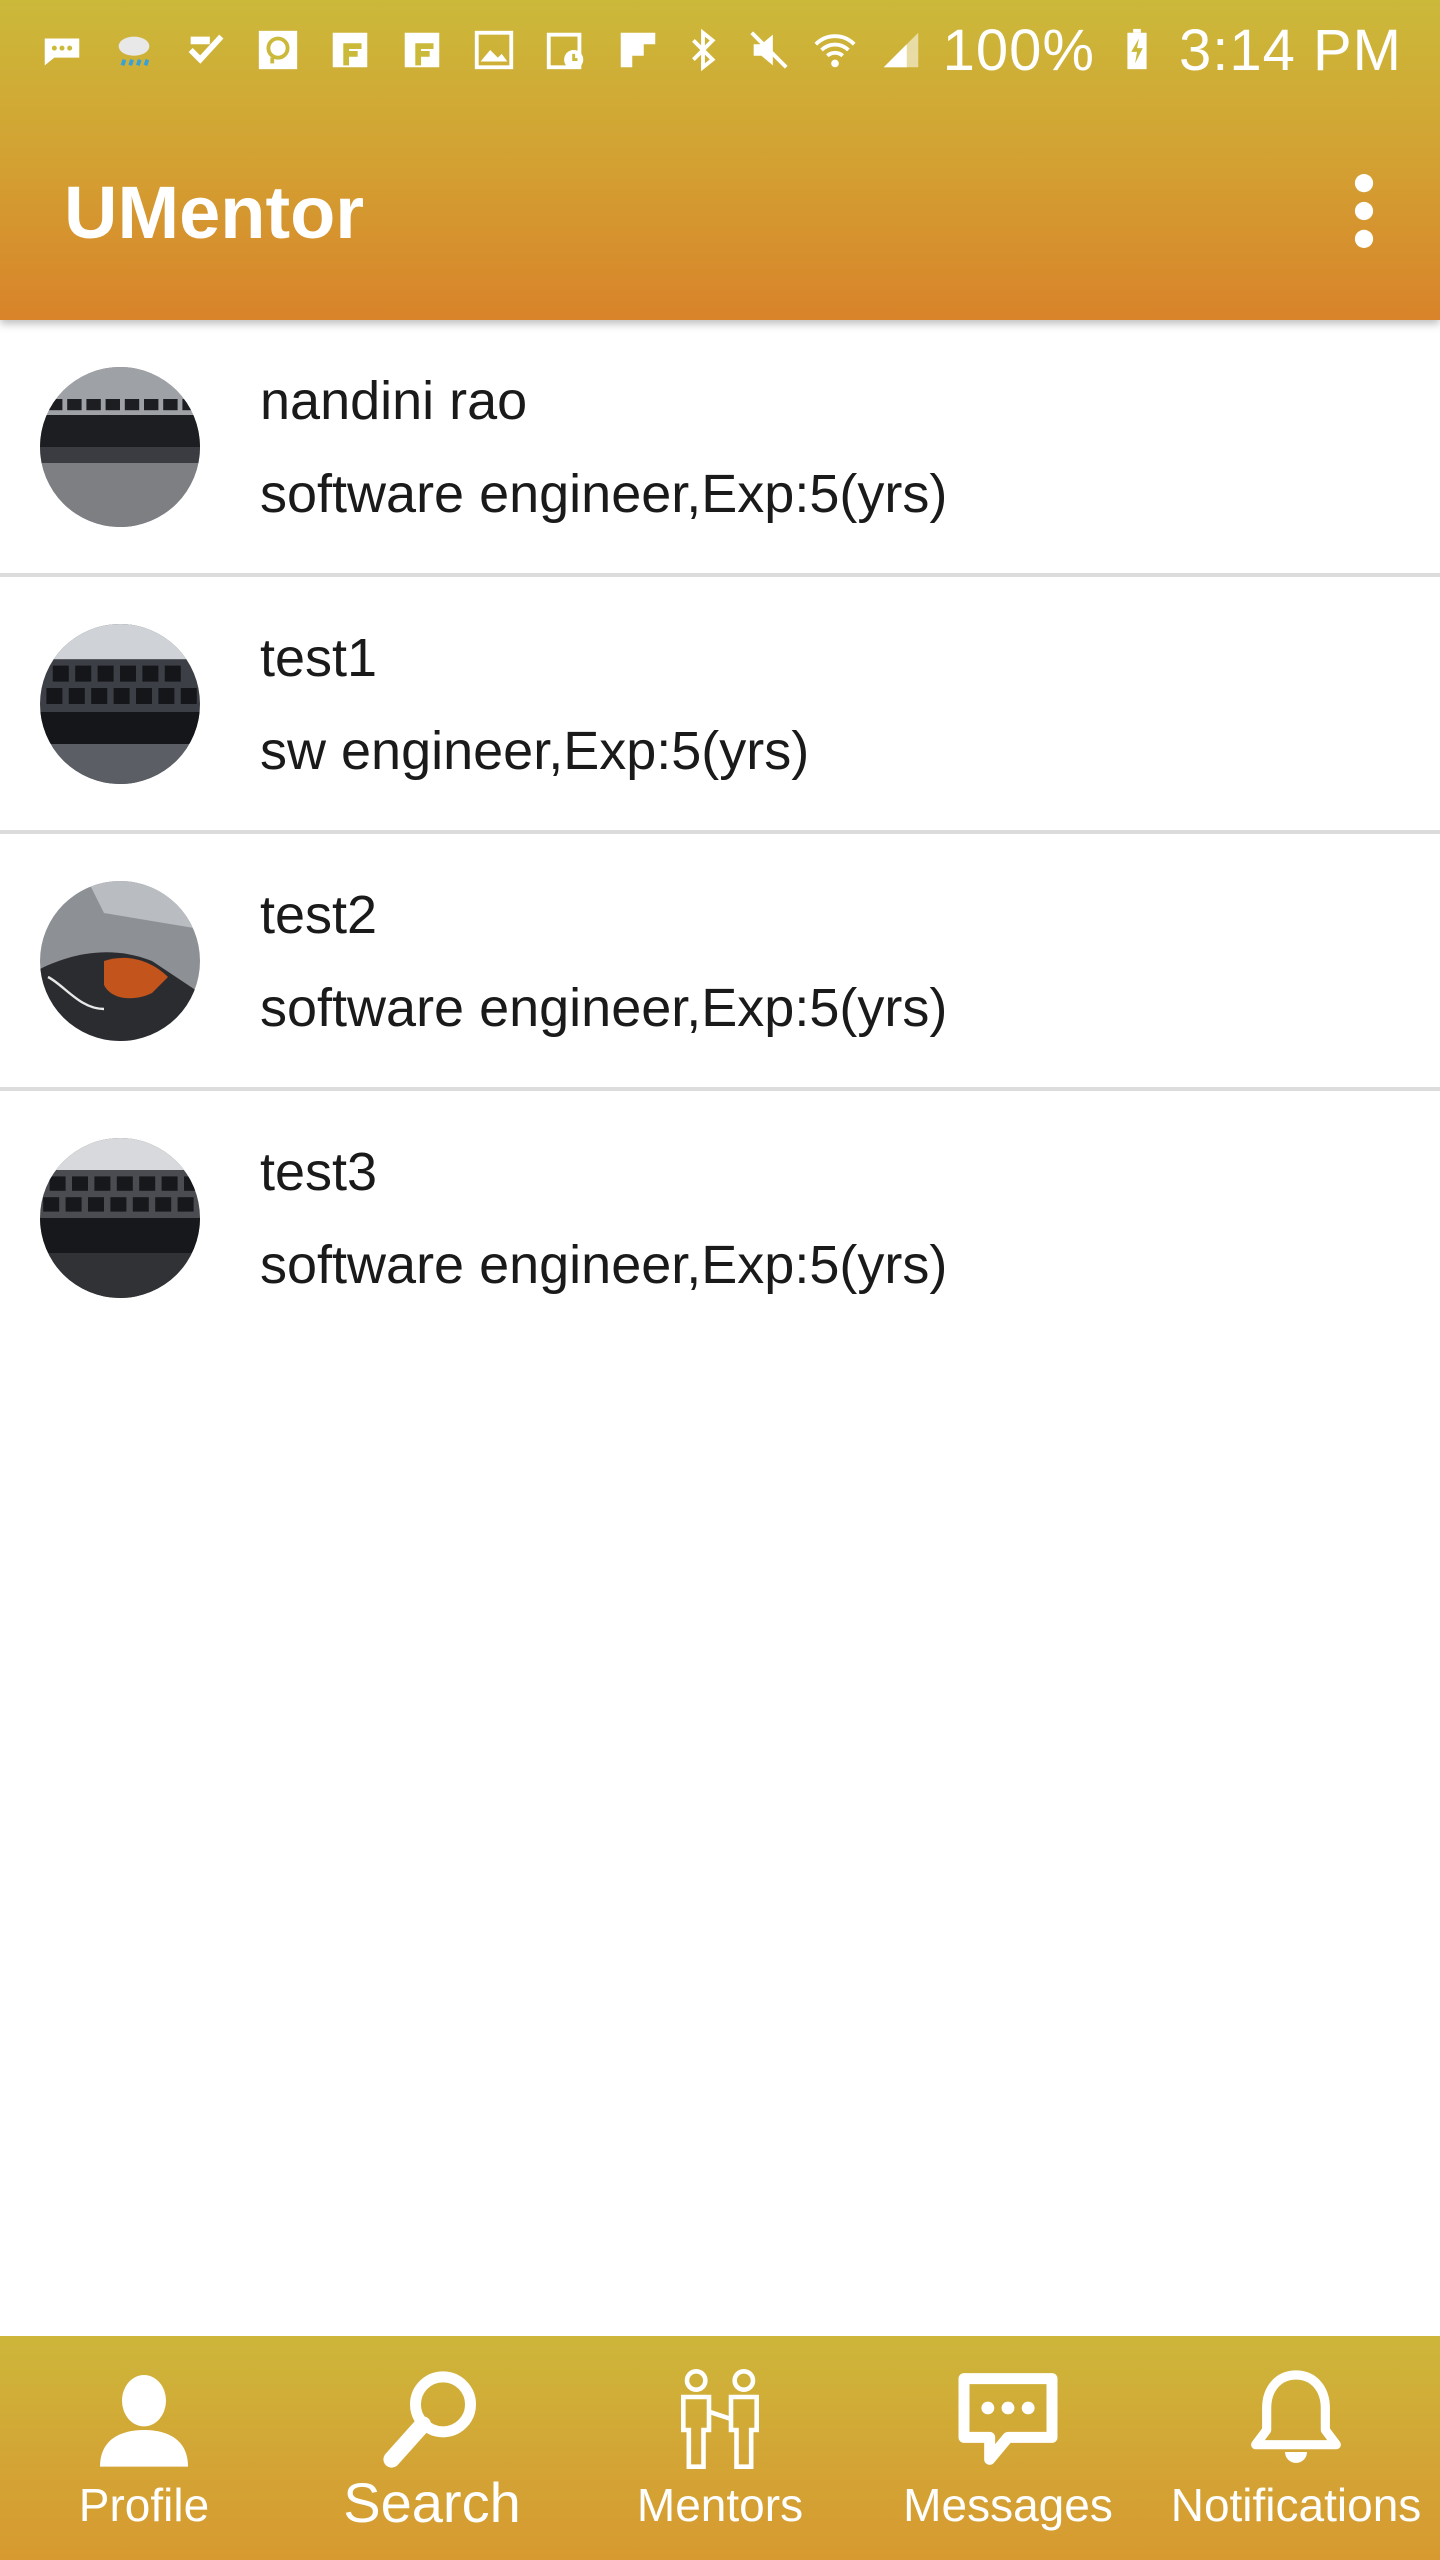  Describe the element at coordinates (638, 50) in the screenshot. I see `flipboard-red-icon` at that location.